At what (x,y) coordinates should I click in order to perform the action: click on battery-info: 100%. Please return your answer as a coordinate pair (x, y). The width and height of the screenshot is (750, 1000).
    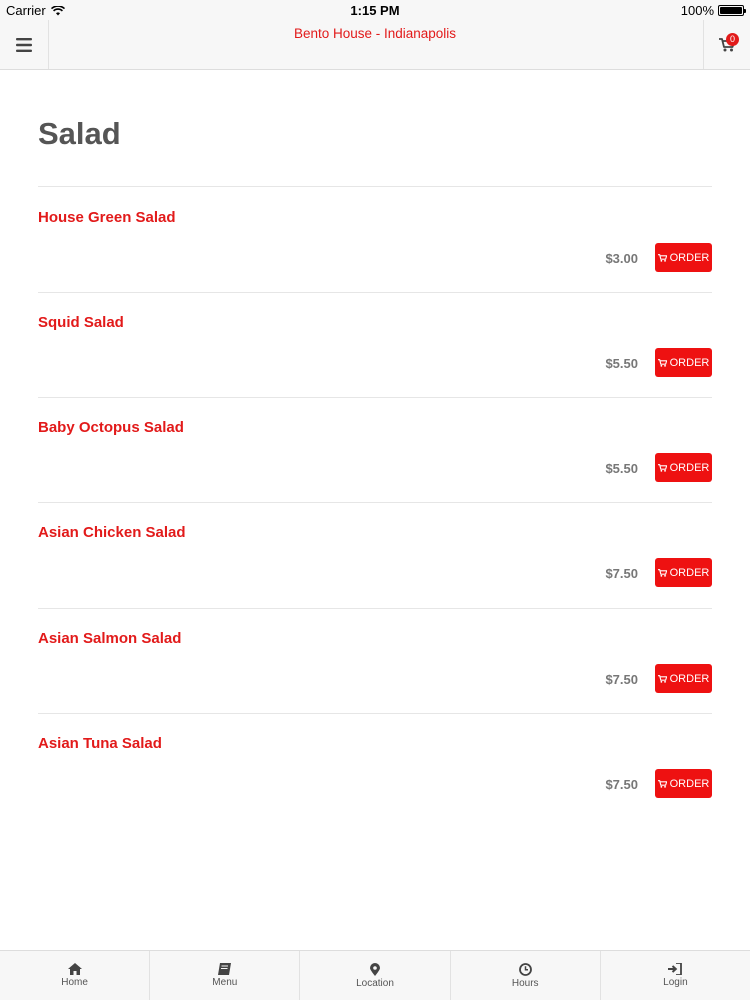
    Looking at the image, I should click on (713, 10).